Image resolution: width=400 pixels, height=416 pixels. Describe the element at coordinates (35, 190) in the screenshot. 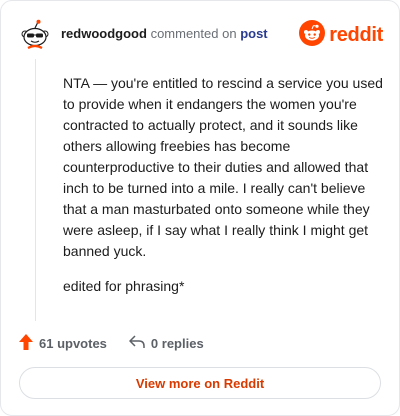

I see `thread-line` at that location.